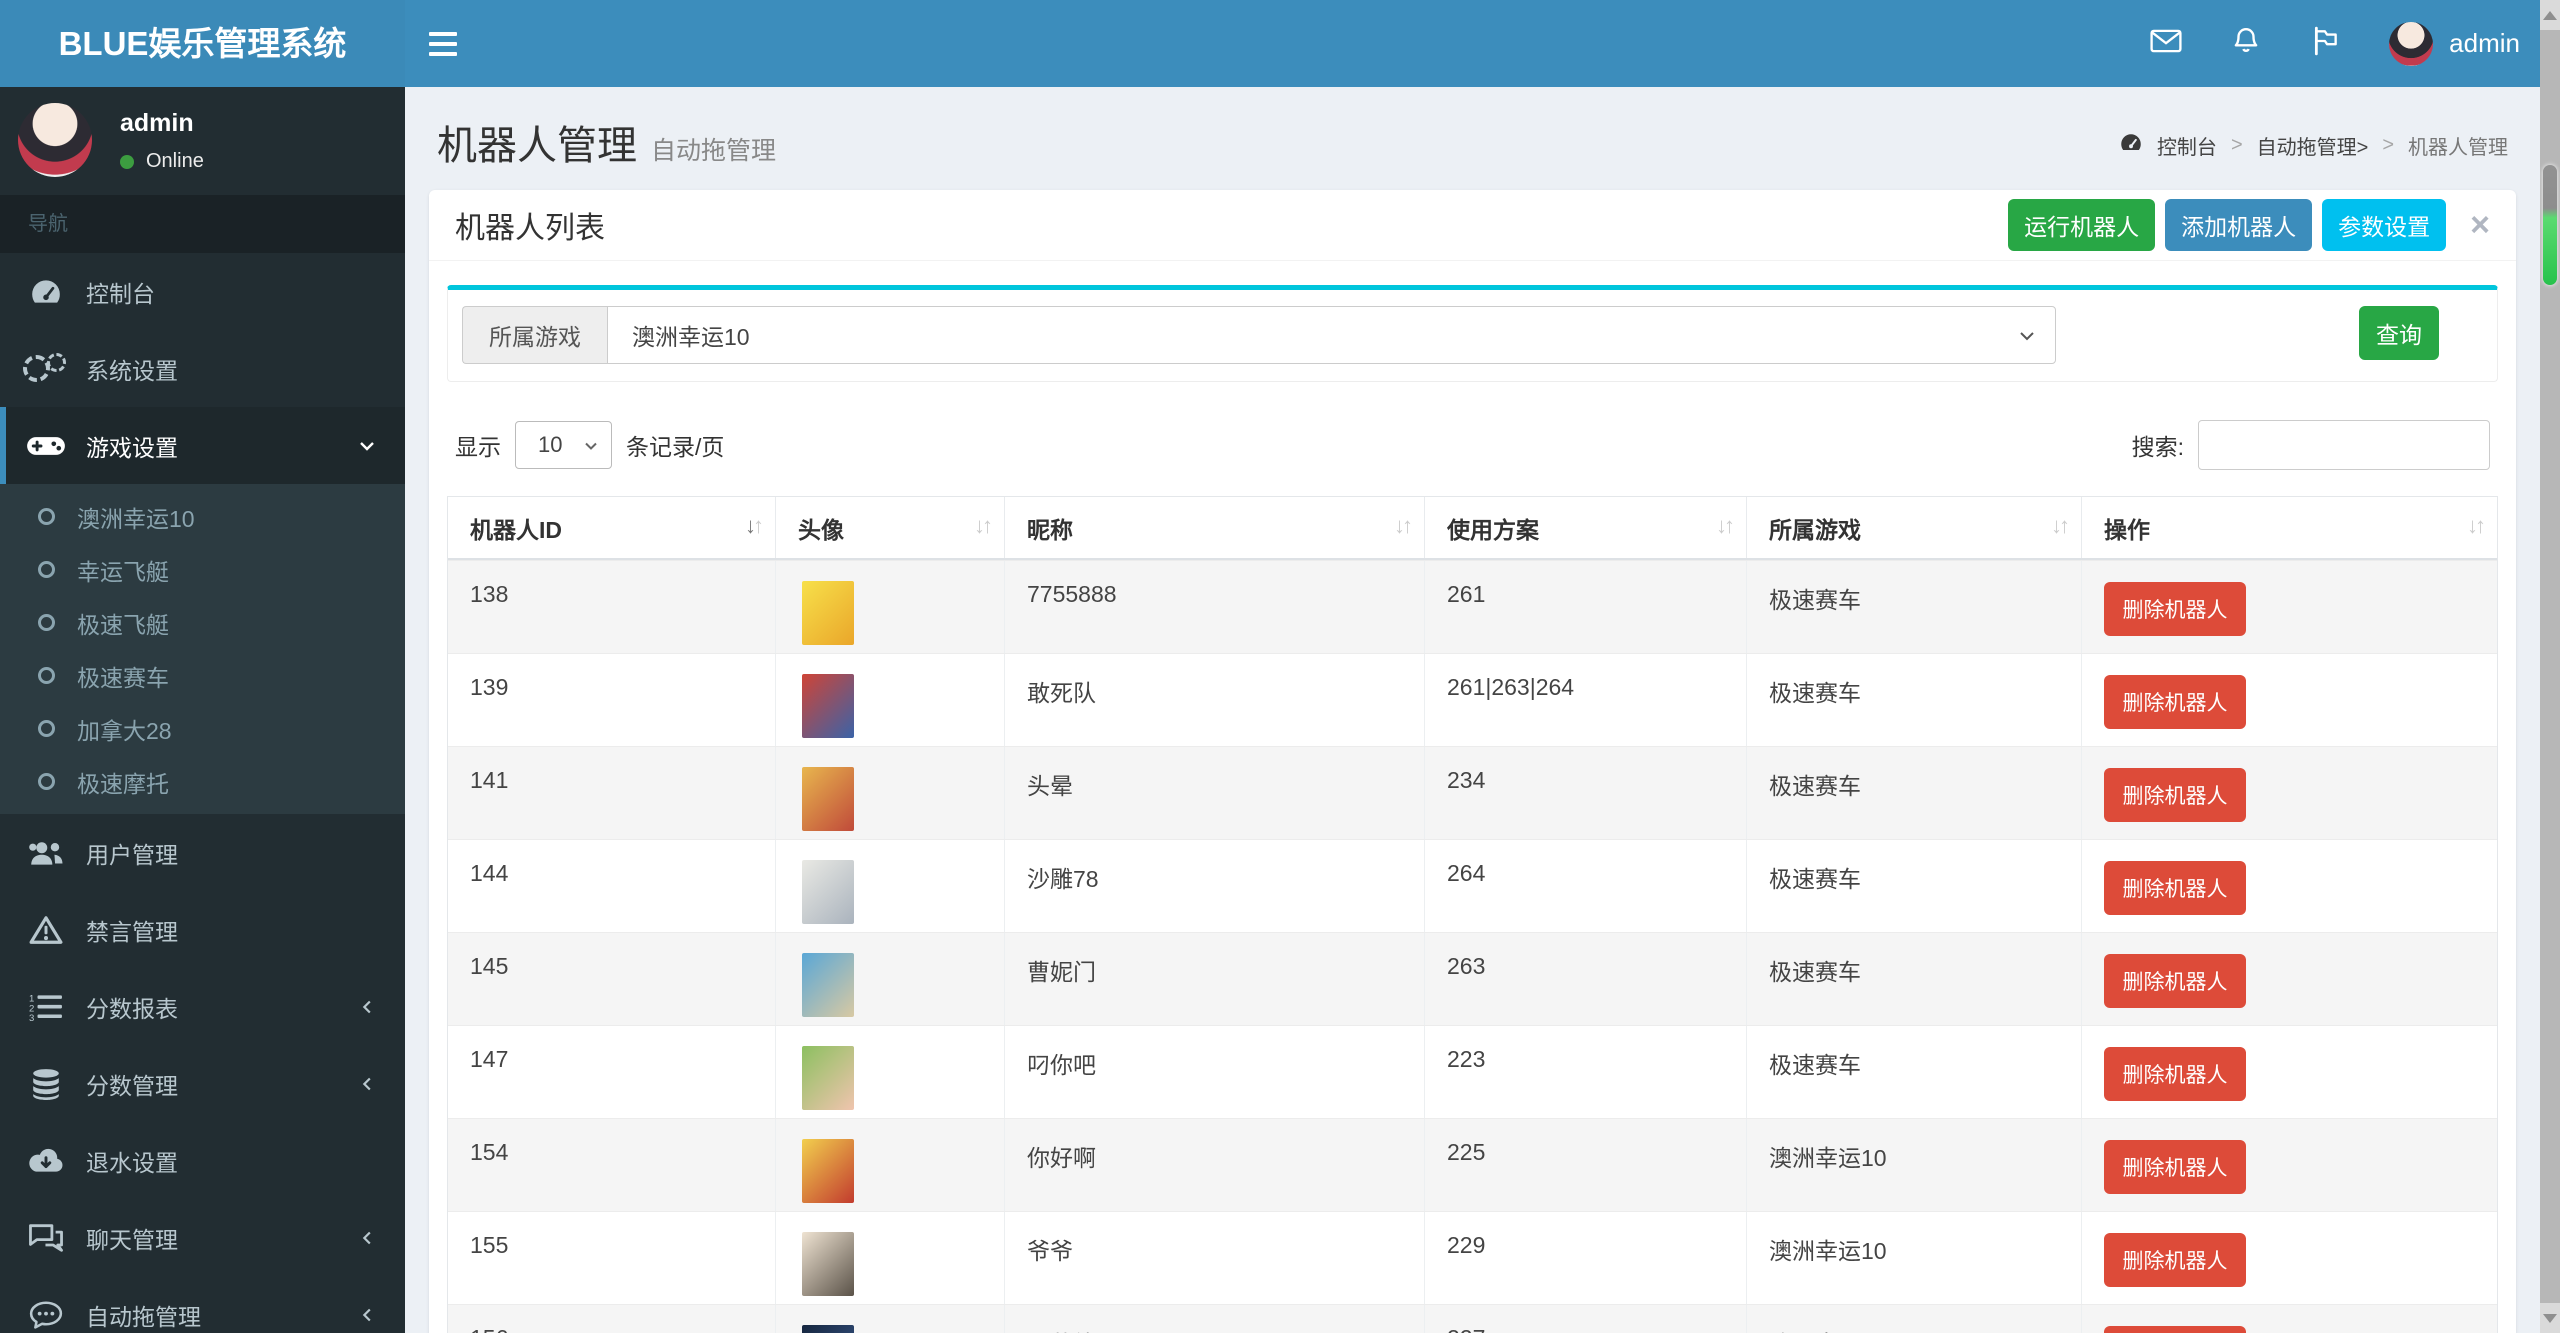 This screenshot has height=1333, width=2560. What do you see at coordinates (1585, 1258) in the screenshot?
I see `plan-cell: 229` at bounding box center [1585, 1258].